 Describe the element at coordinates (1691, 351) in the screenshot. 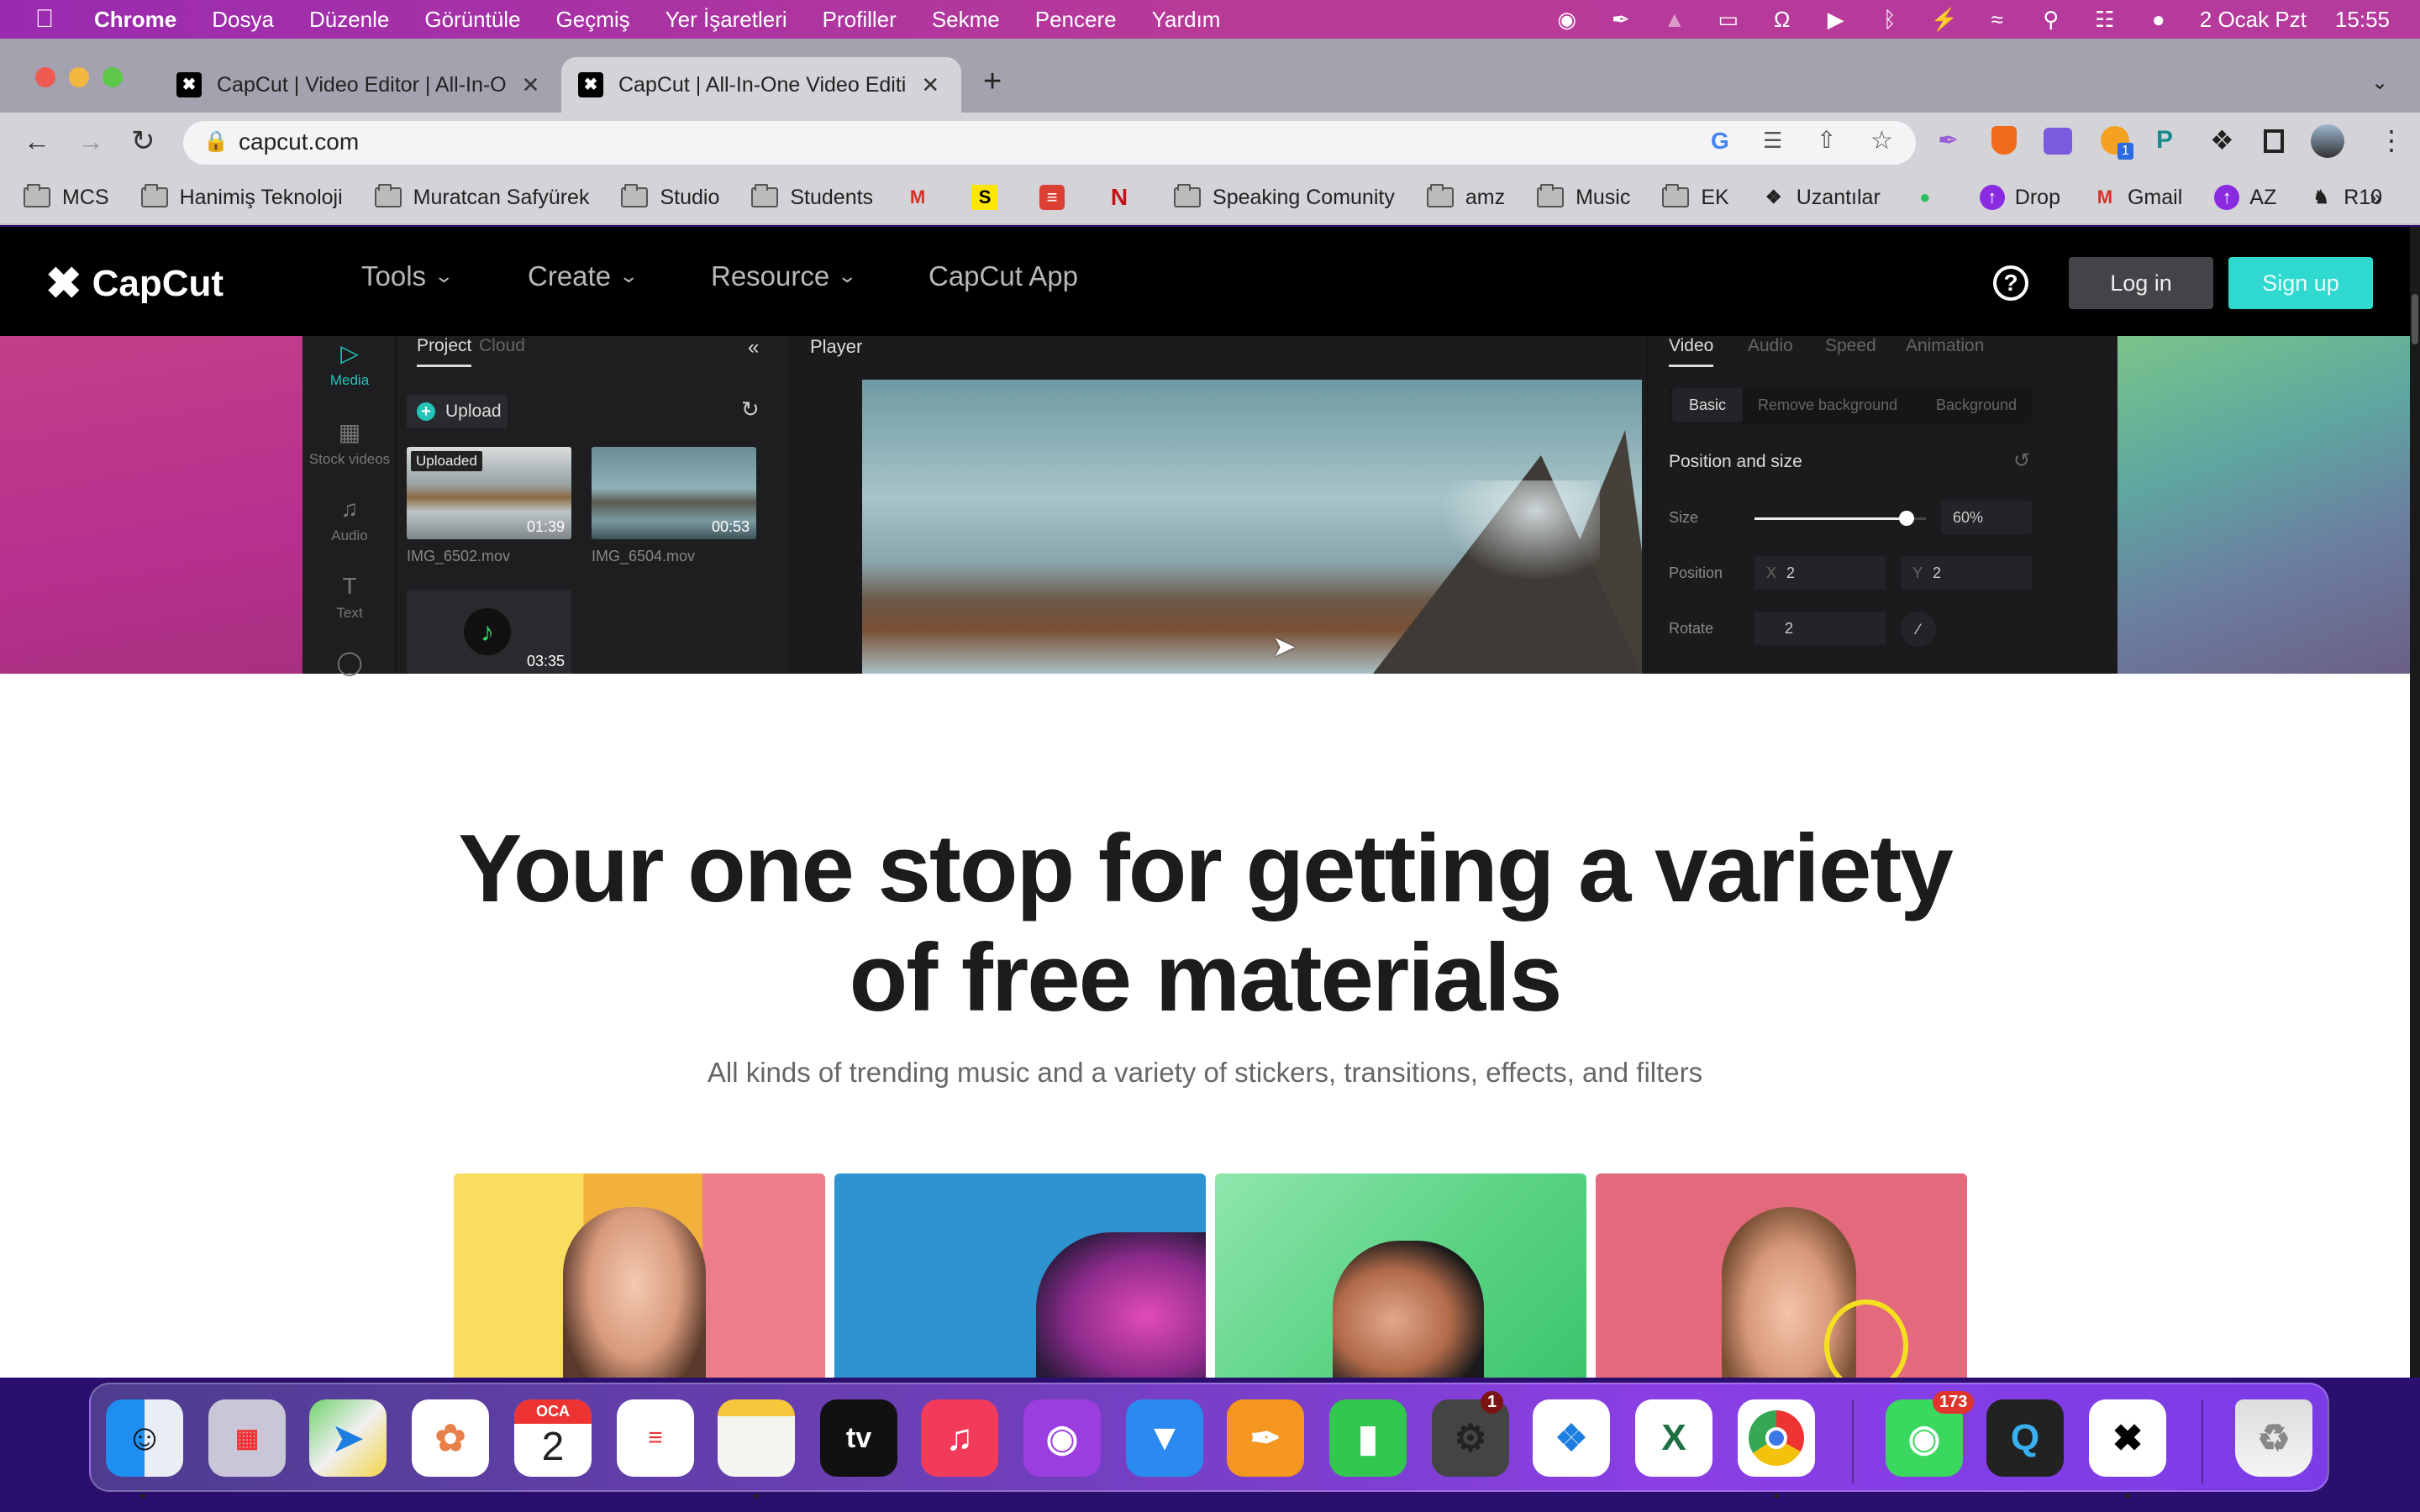

I see `tab-video: Video` at that location.